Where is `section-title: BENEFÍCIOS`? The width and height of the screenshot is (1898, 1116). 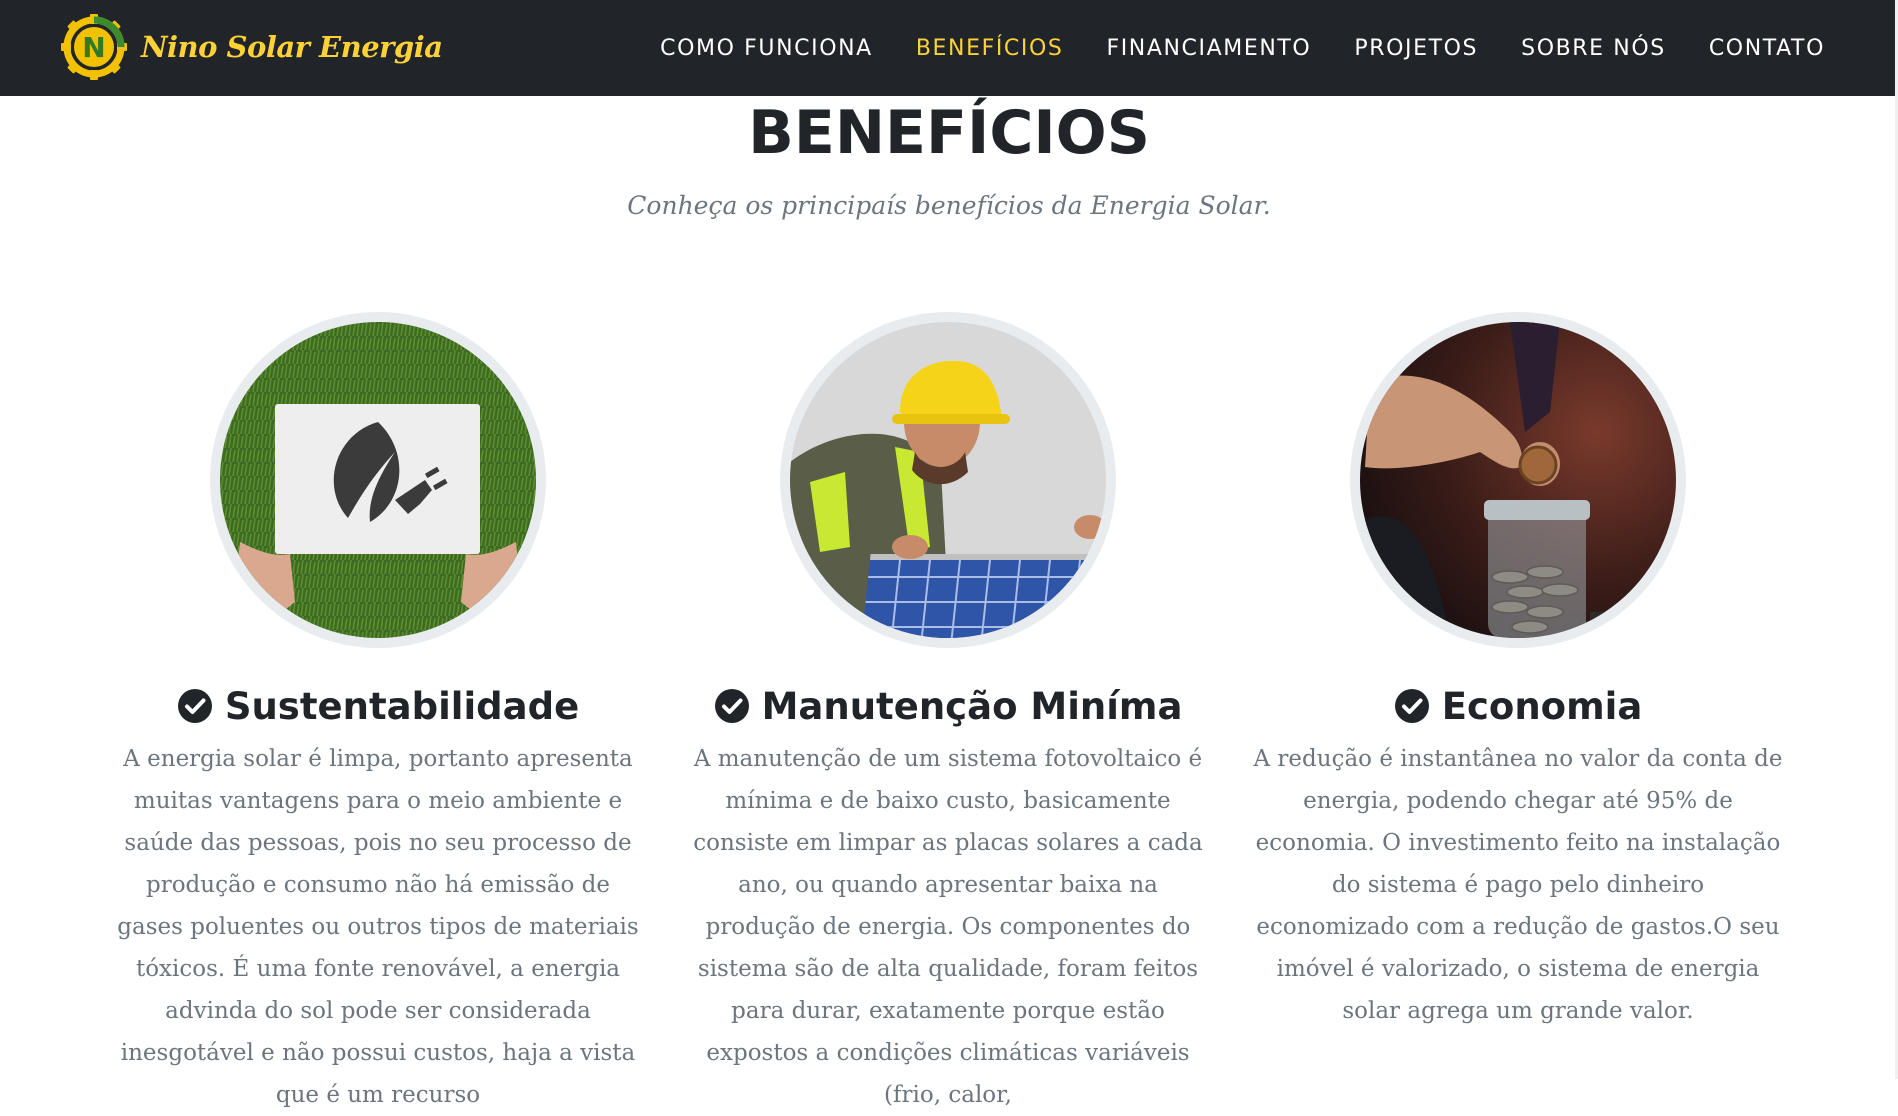 section-title: BENEFÍCIOS is located at coordinates (949, 133).